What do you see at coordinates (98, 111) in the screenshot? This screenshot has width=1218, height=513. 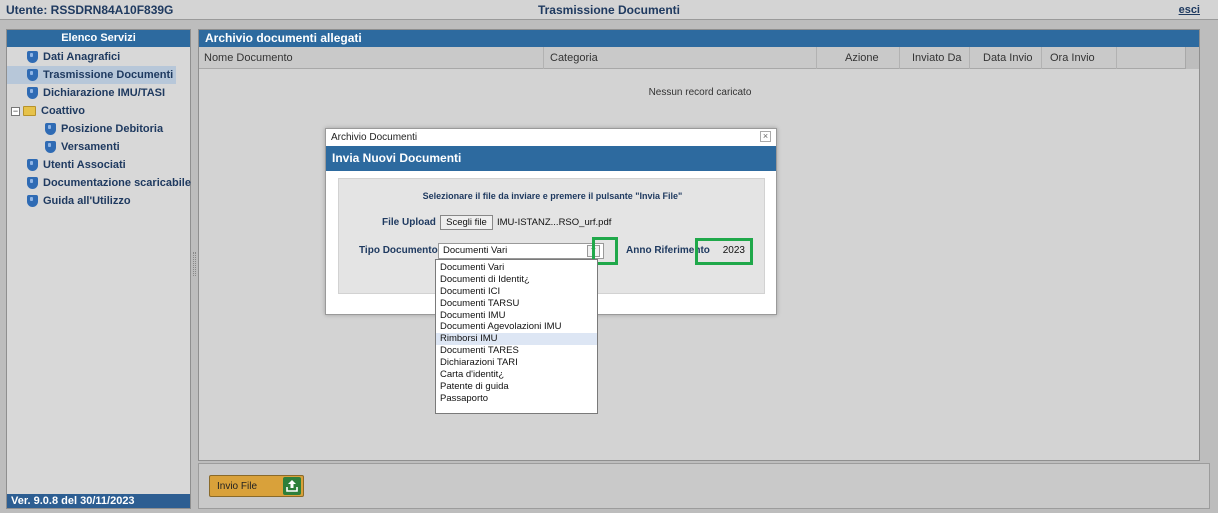 I see `sidebar-item-coattivo: − Coattivo` at bounding box center [98, 111].